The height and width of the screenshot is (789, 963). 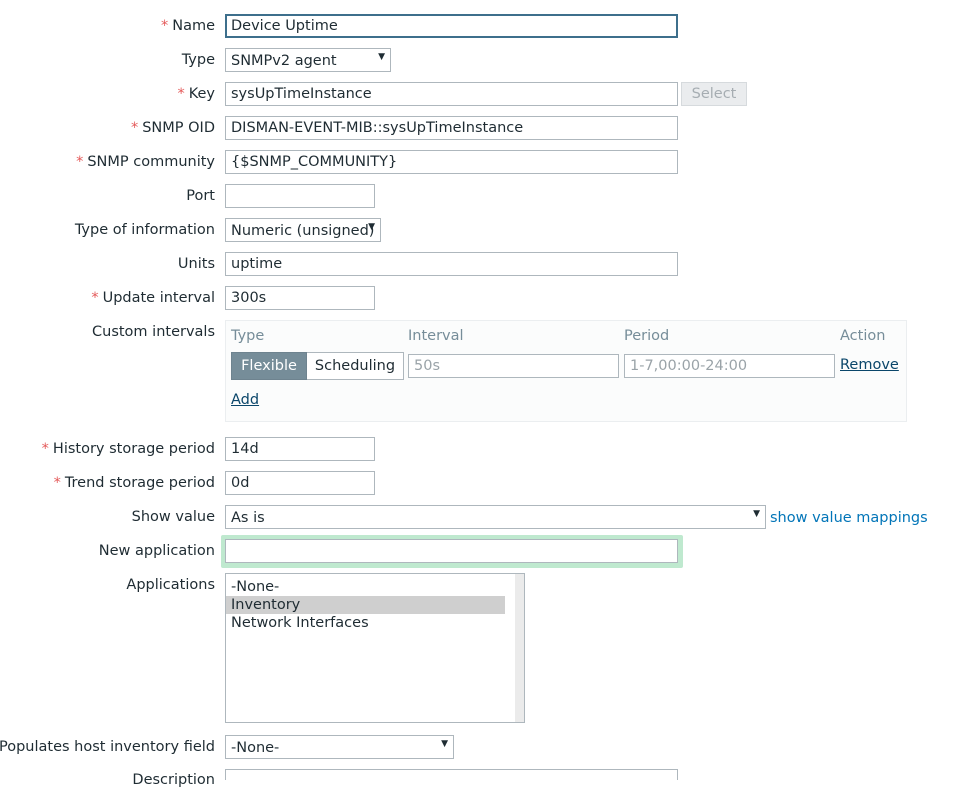 What do you see at coordinates (519, 648) in the screenshot?
I see `applications-scrollbar` at bounding box center [519, 648].